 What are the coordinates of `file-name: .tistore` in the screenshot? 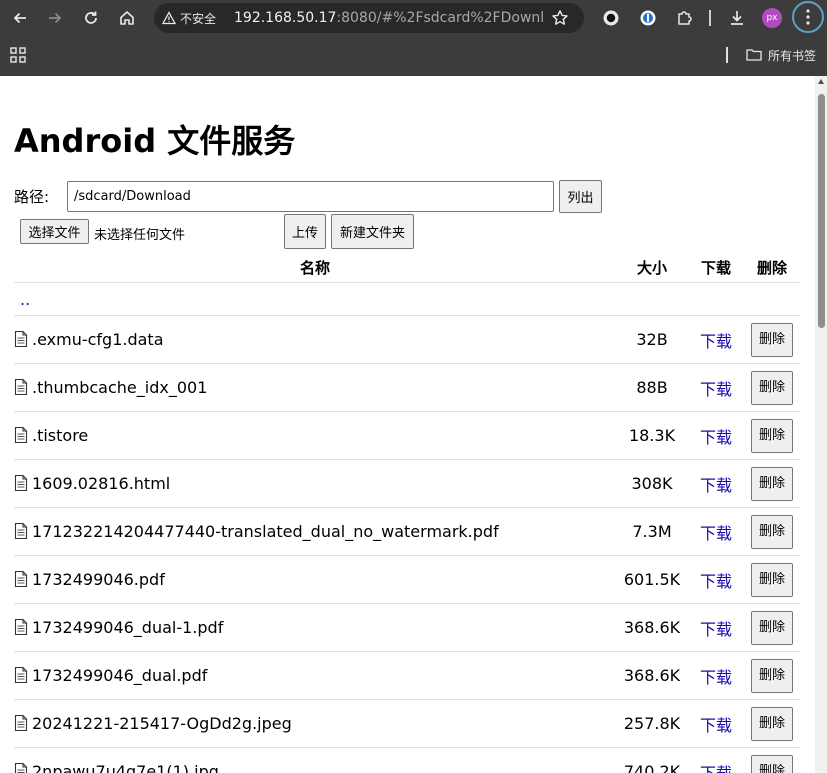 It's located at (60, 435).